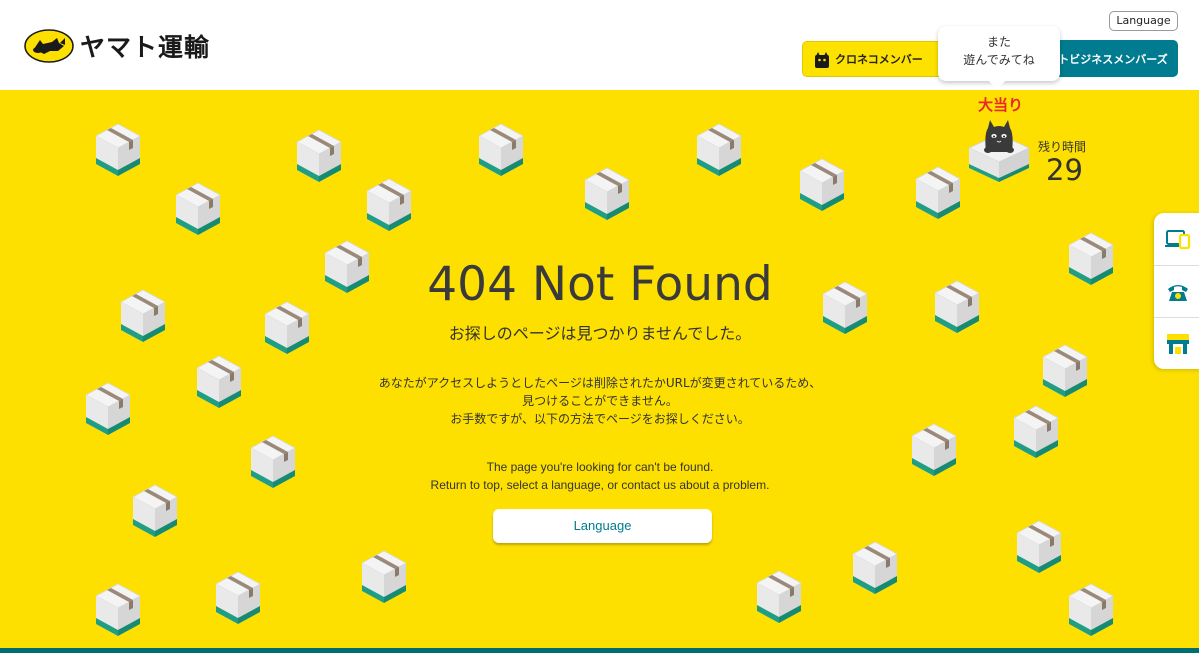 The height and width of the screenshot is (653, 1199). I want to click on phone-icon, so click(1178, 292).